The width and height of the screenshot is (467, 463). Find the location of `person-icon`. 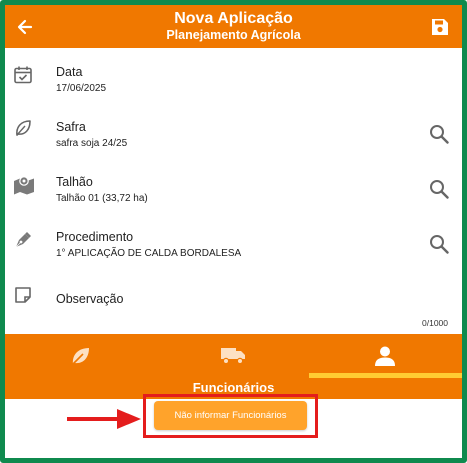

person-icon is located at coordinates (385, 356).